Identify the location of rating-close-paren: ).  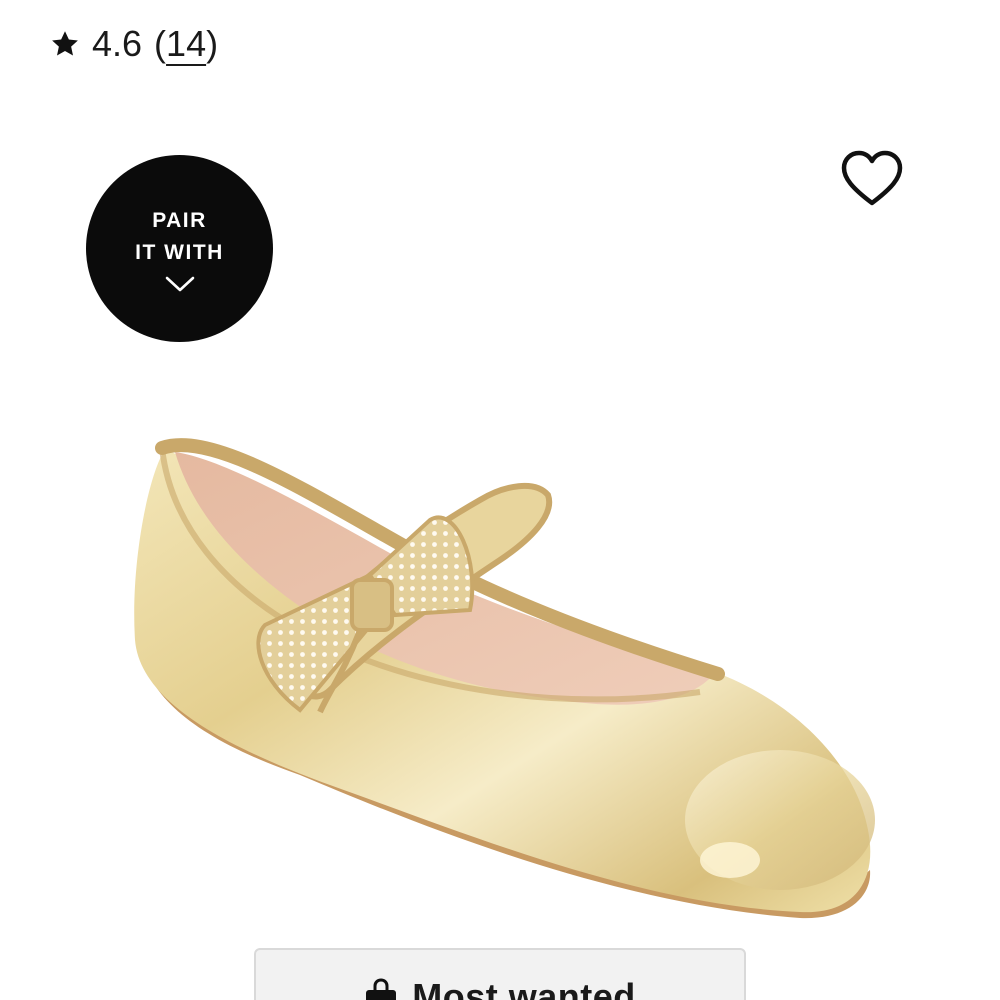
(212, 43).